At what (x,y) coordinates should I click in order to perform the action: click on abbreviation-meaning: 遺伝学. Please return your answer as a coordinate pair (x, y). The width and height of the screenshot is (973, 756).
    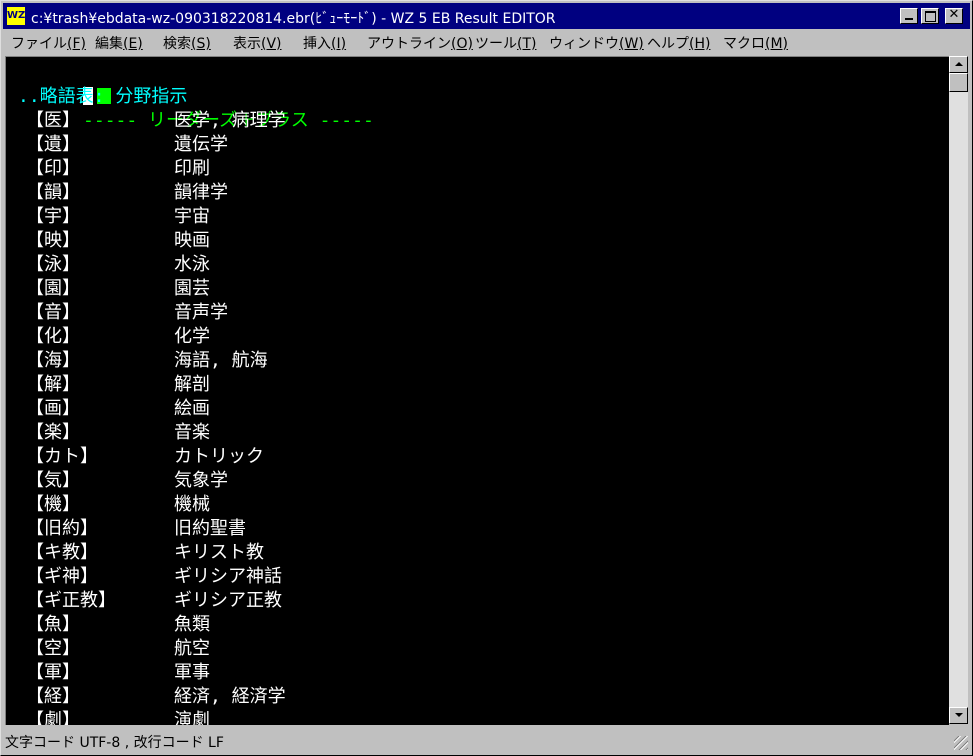
    Looking at the image, I should click on (201, 144).